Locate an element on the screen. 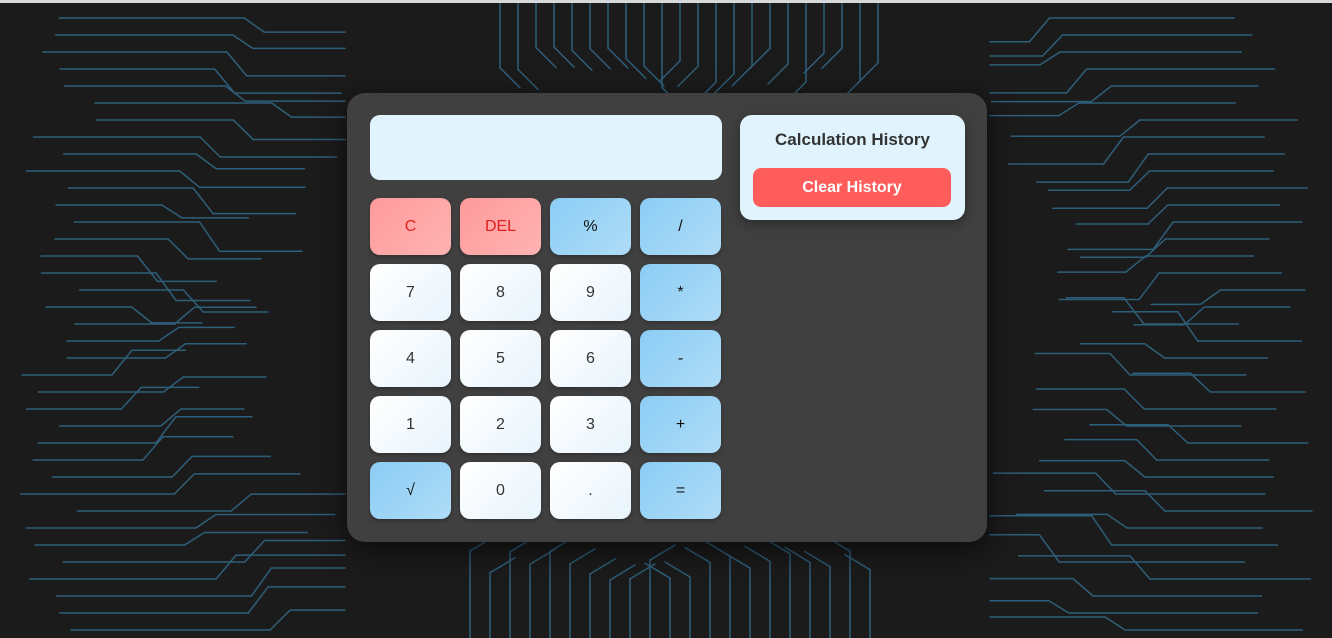 Image resolution: width=1332 pixels, height=638 pixels. multiply-button: * is located at coordinates (680, 292).